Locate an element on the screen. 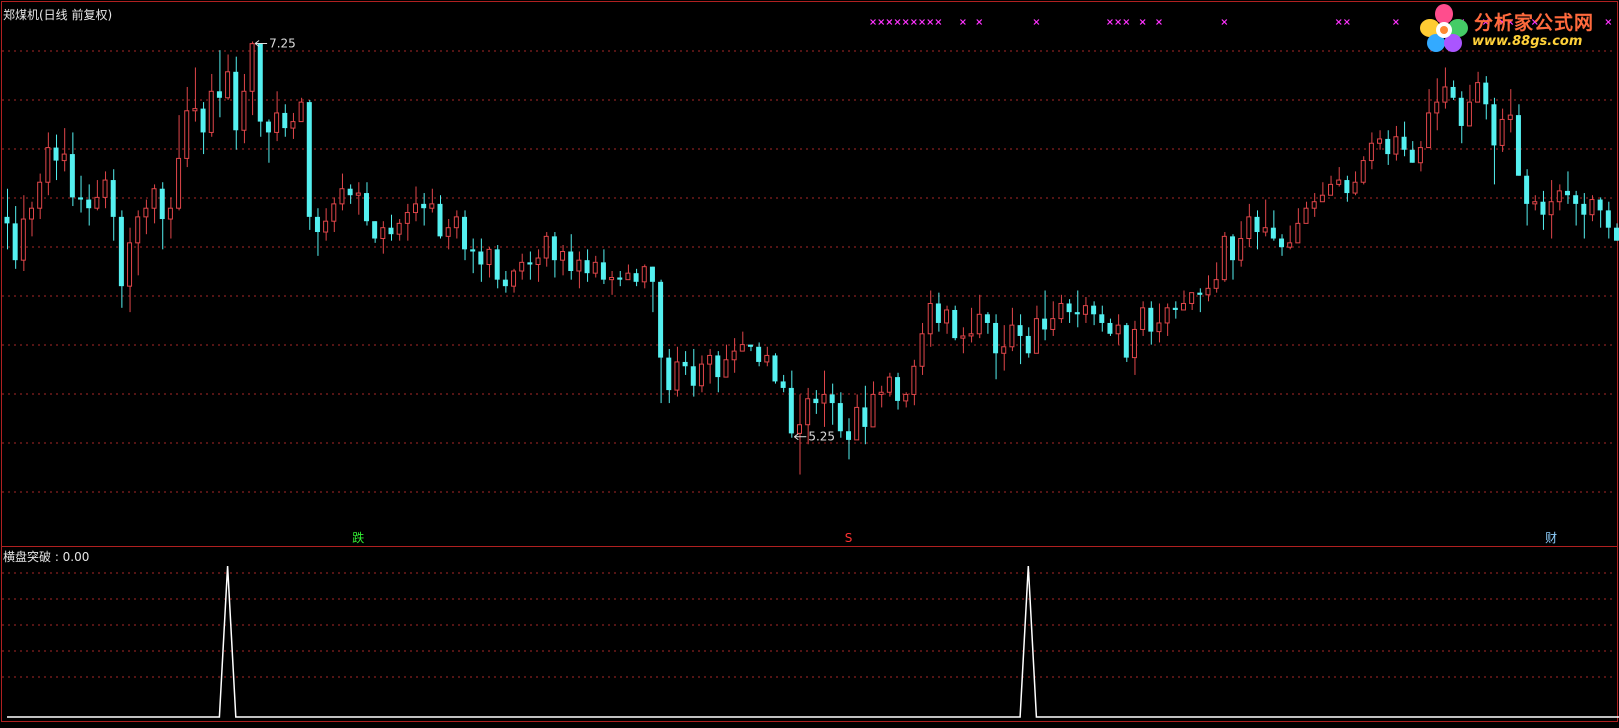 The height and width of the screenshot is (728, 1619). logo-brand: 分析家公式网 is located at coordinates (1534, 21).